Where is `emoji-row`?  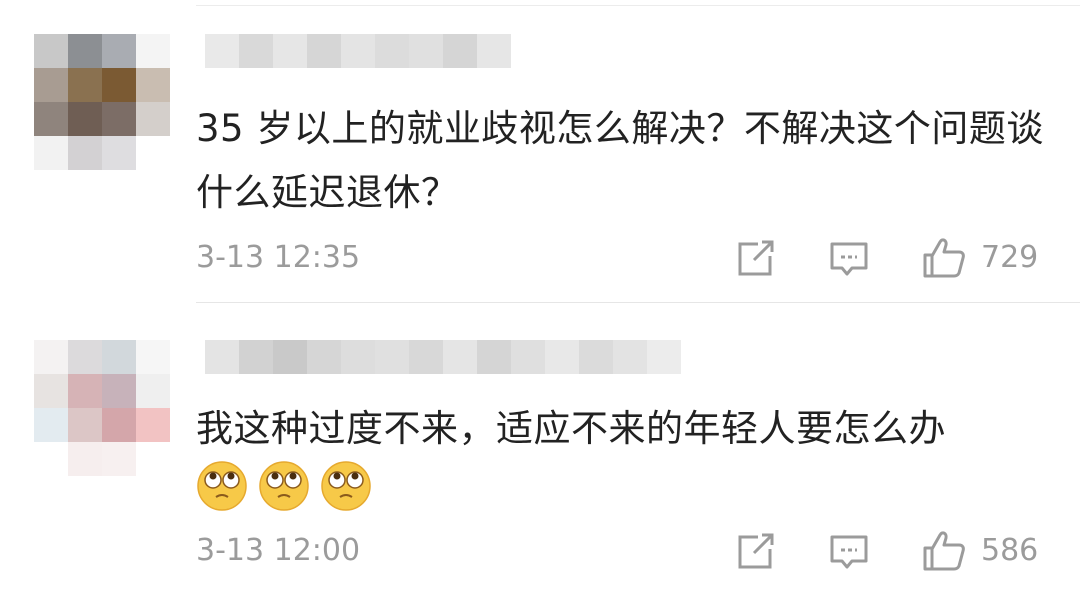
emoji-row is located at coordinates (284, 486).